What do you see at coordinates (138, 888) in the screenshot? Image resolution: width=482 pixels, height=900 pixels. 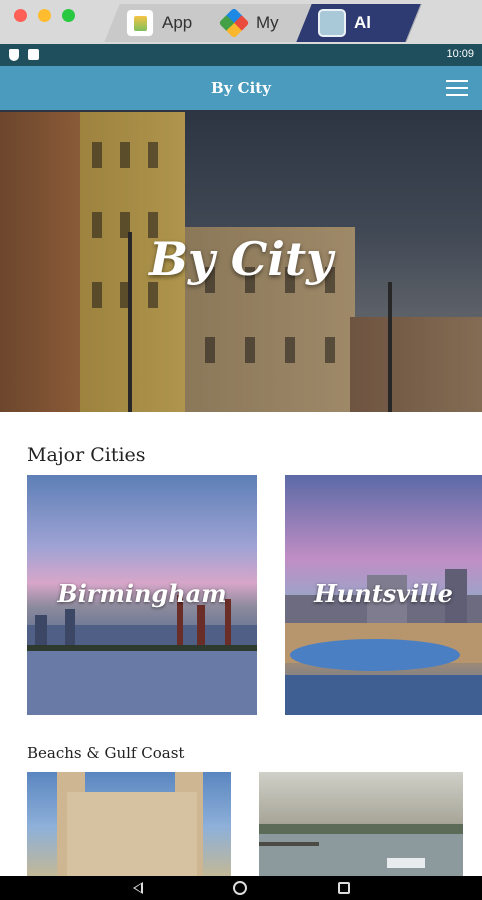 I see `back-icon` at bounding box center [138, 888].